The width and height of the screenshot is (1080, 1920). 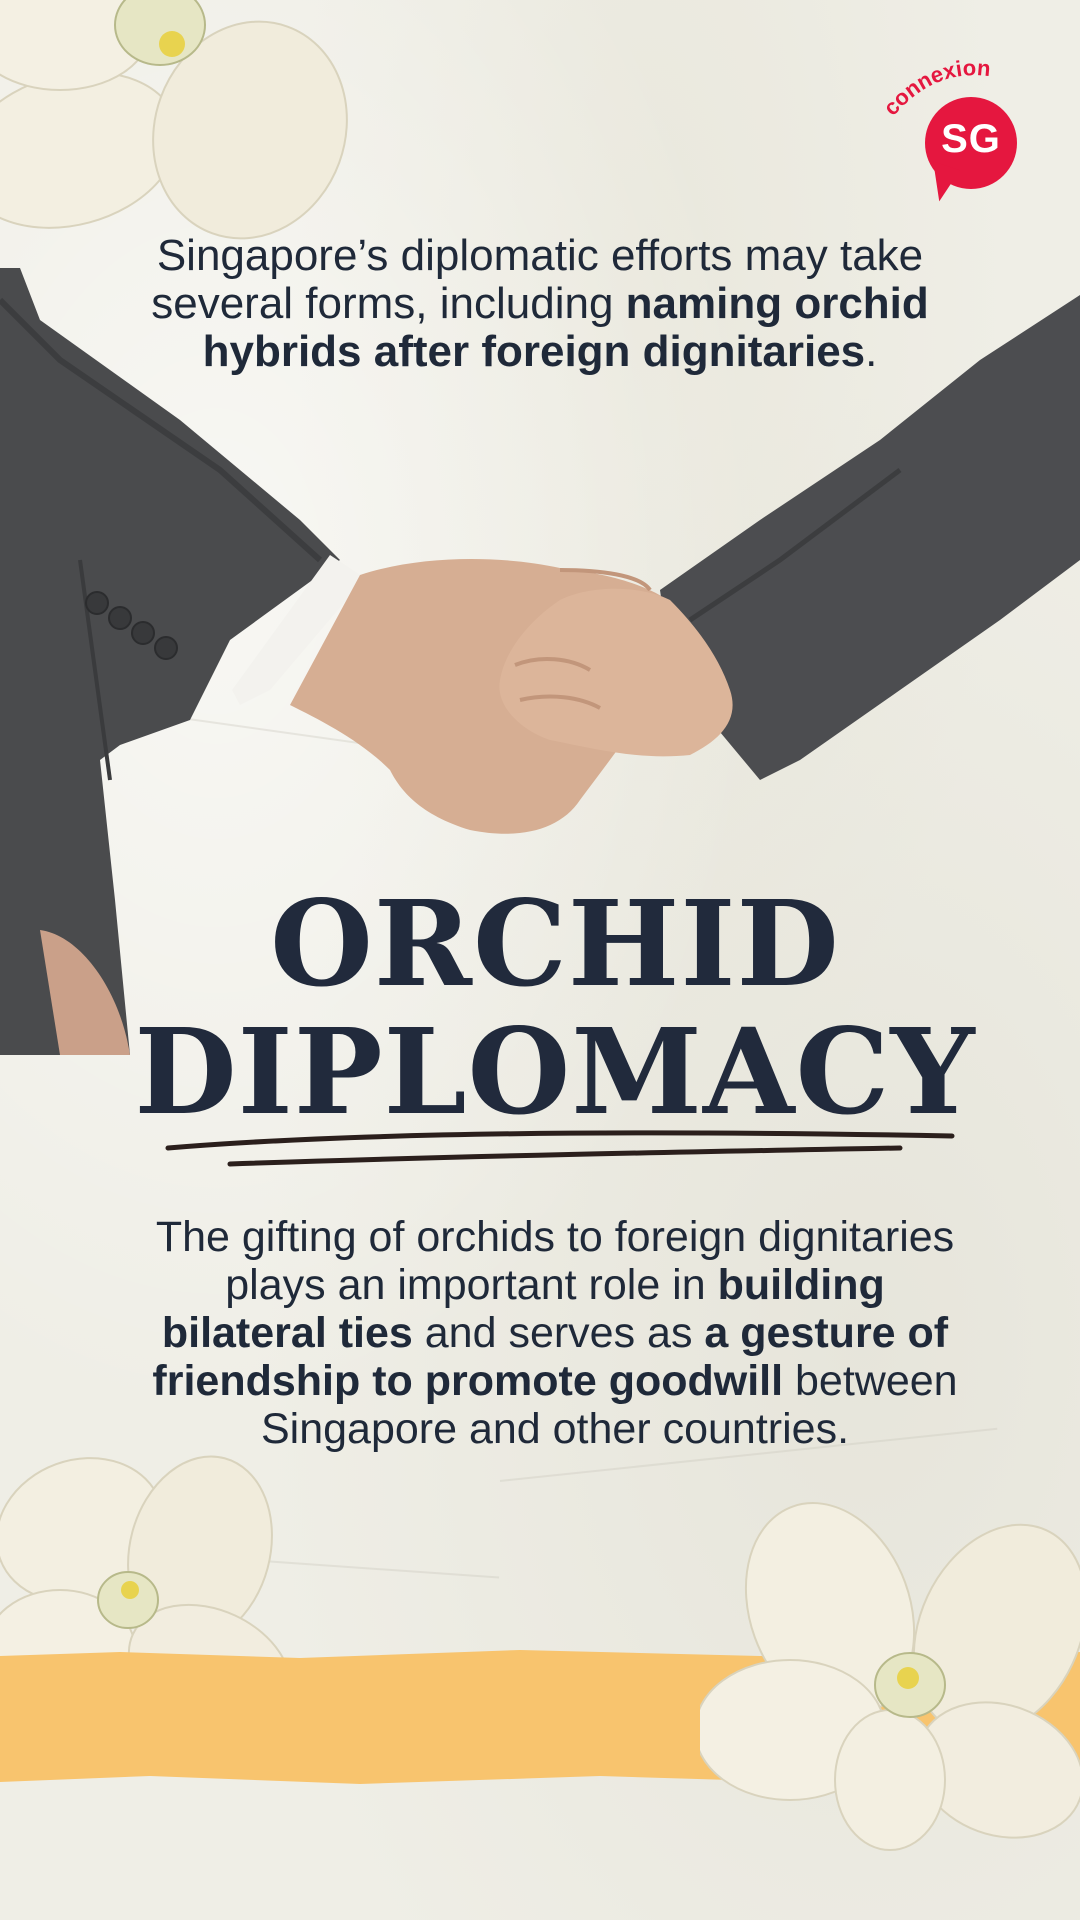 I want to click on page-title: ORCHID DIPLOMACY, so click(x=555, y=1008).